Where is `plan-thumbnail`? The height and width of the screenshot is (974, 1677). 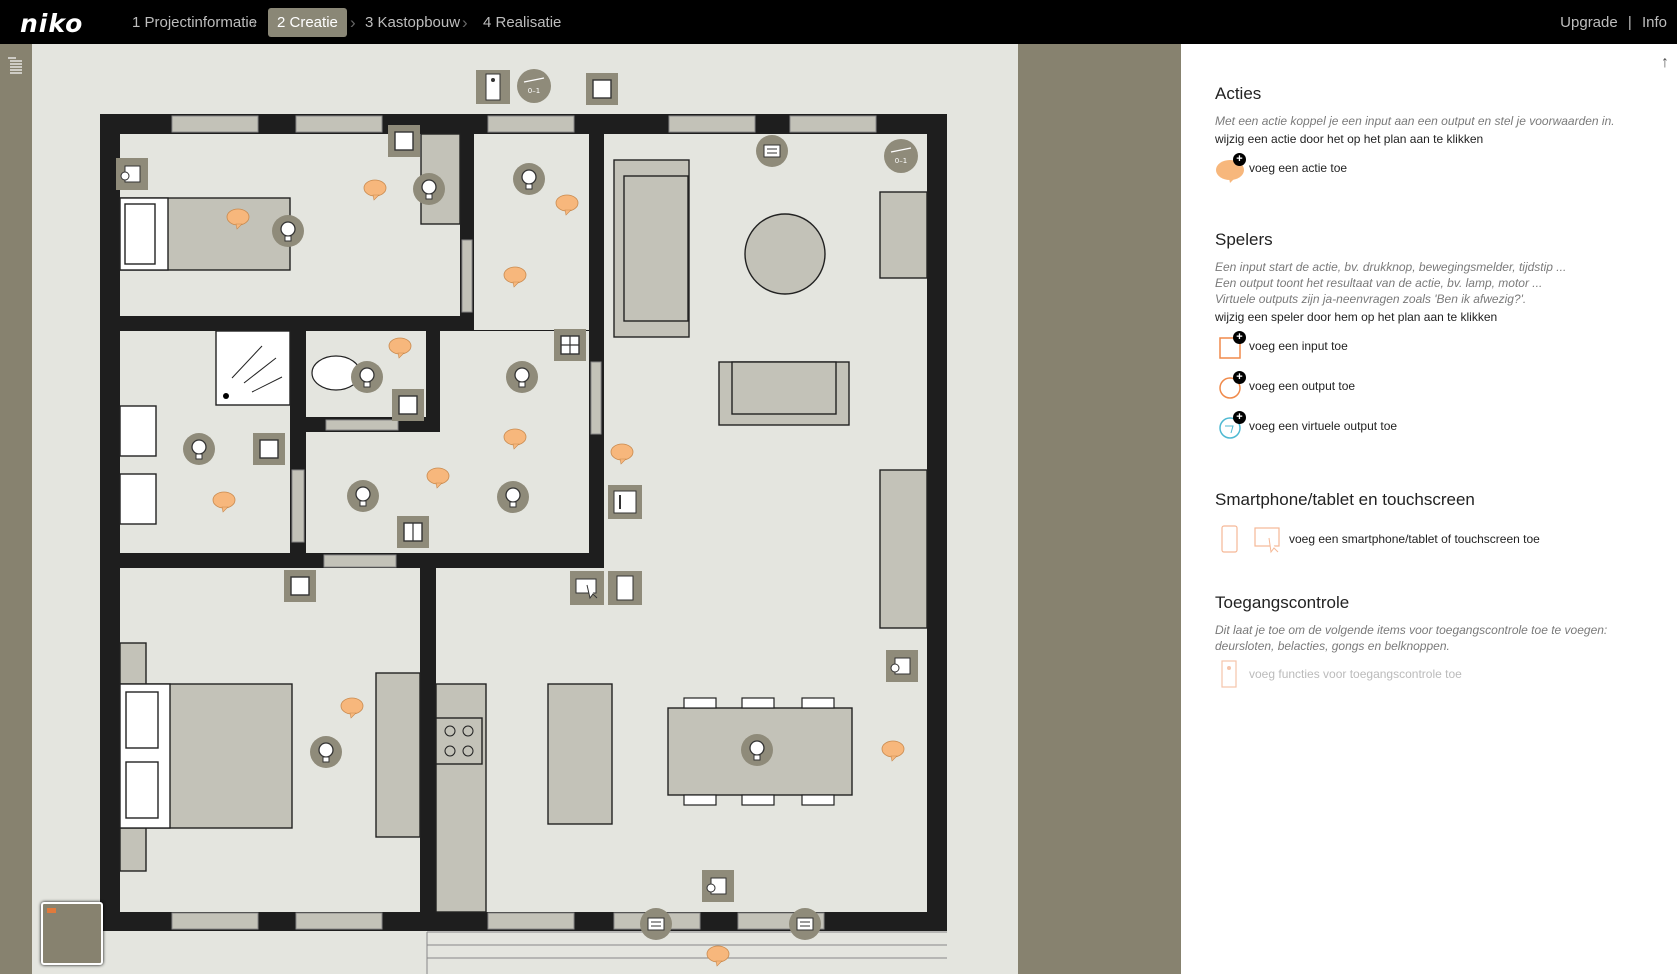
plan-thumbnail is located at coordinates (72, 933).